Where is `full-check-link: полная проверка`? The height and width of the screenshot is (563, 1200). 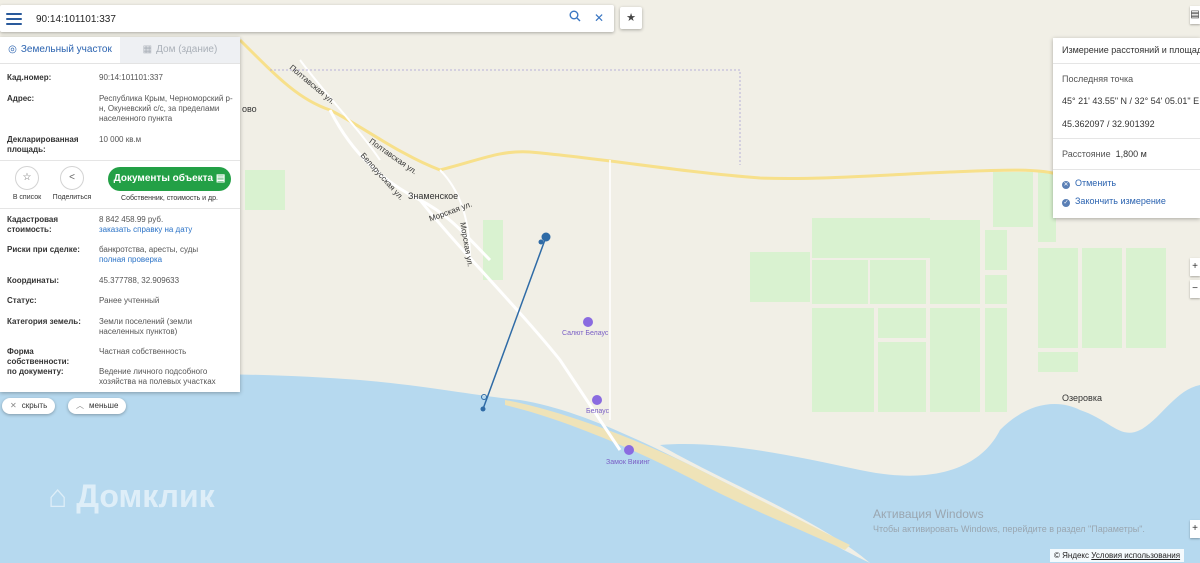 full-check-link: полная проверка is located at coordinates (130, 259).